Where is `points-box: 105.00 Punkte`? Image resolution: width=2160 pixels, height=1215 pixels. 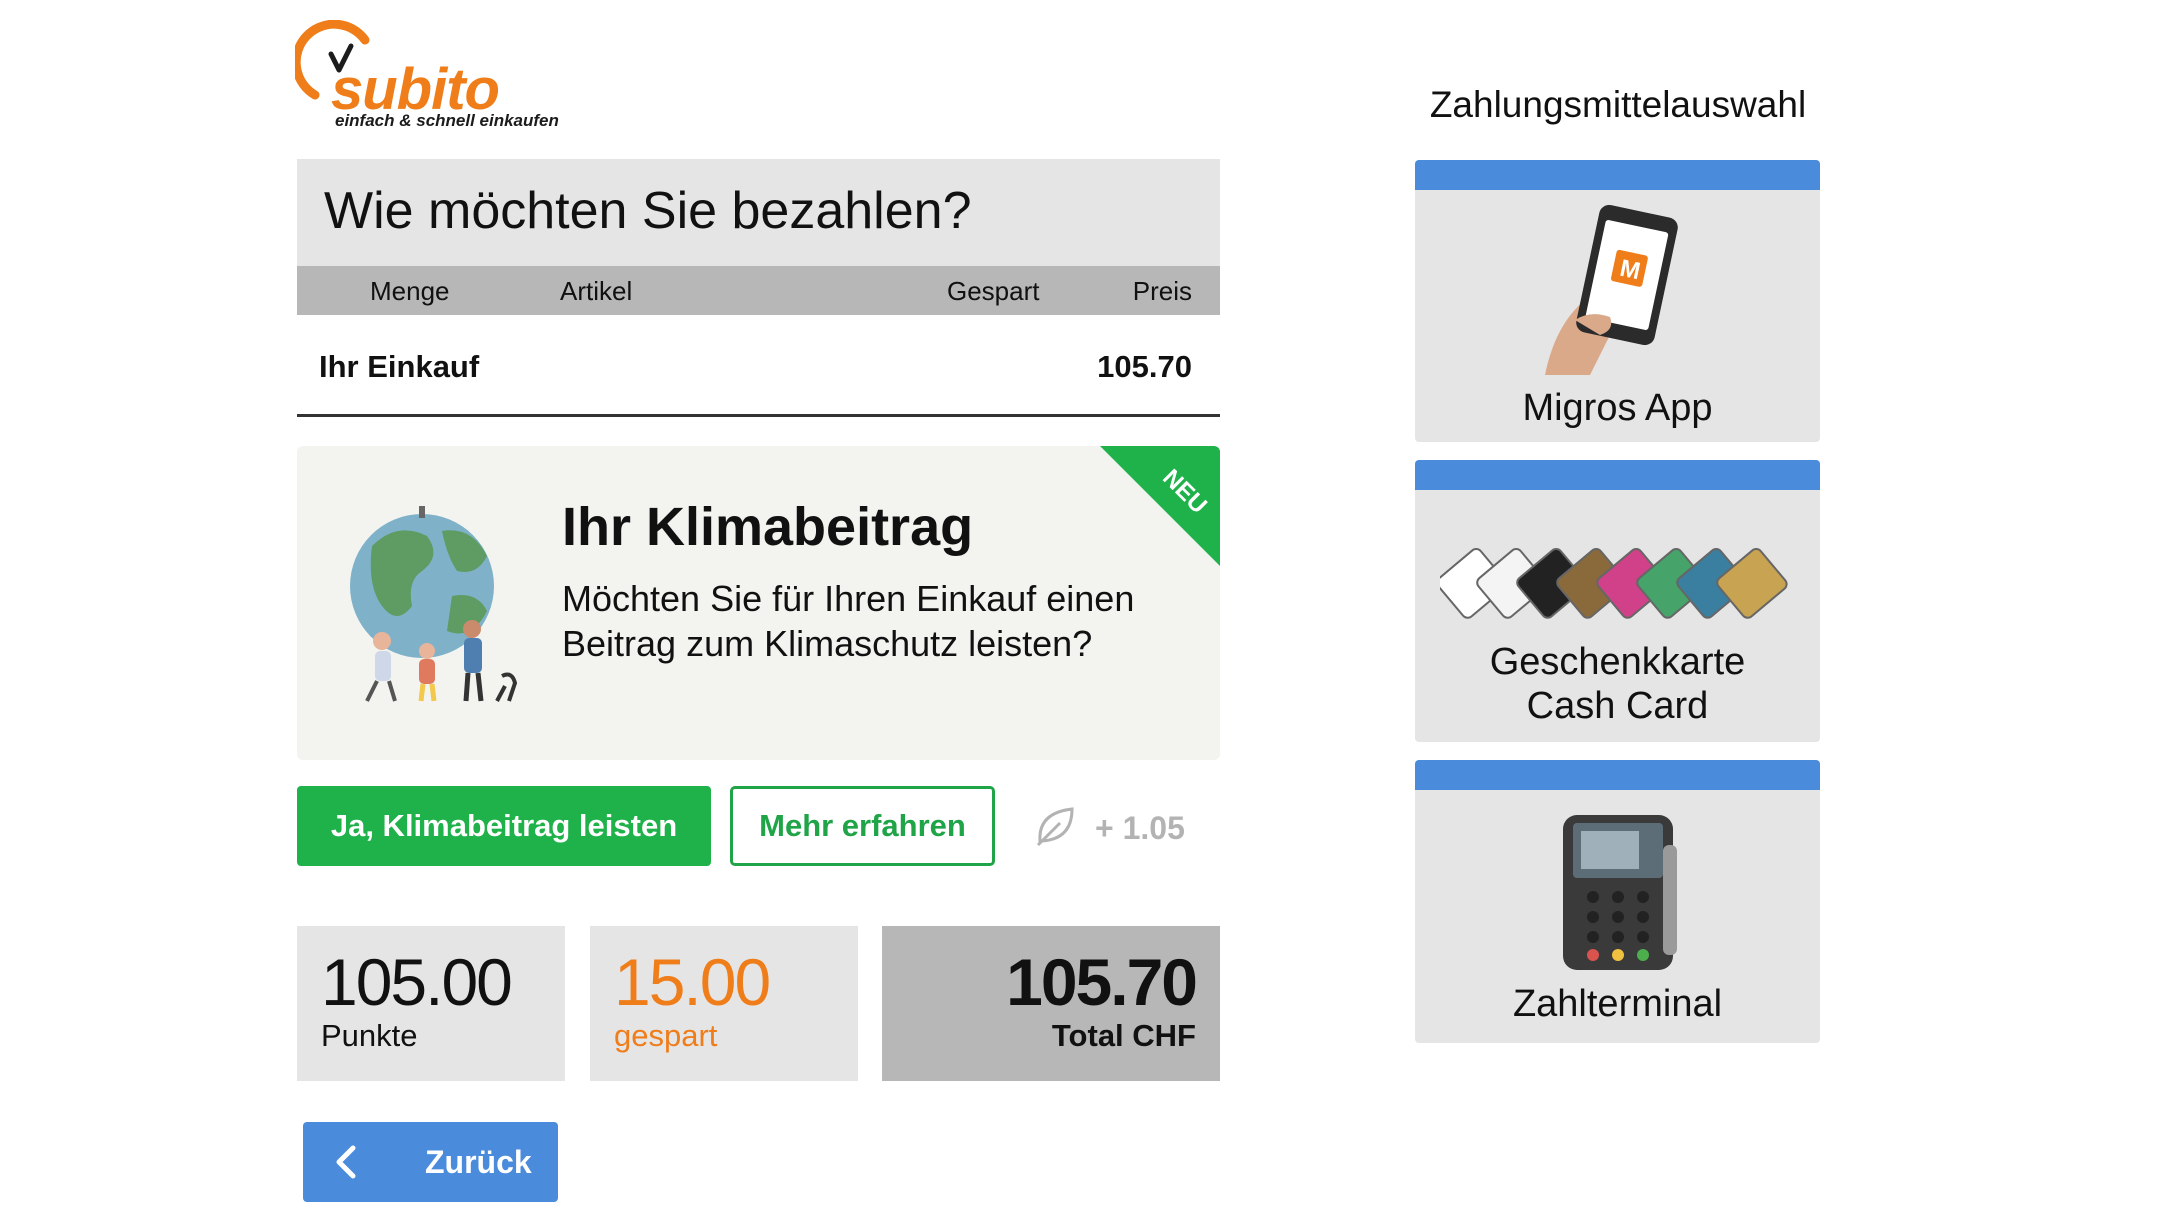 points-box: 105.00 Punkte is located at coordinates (431, 1003).